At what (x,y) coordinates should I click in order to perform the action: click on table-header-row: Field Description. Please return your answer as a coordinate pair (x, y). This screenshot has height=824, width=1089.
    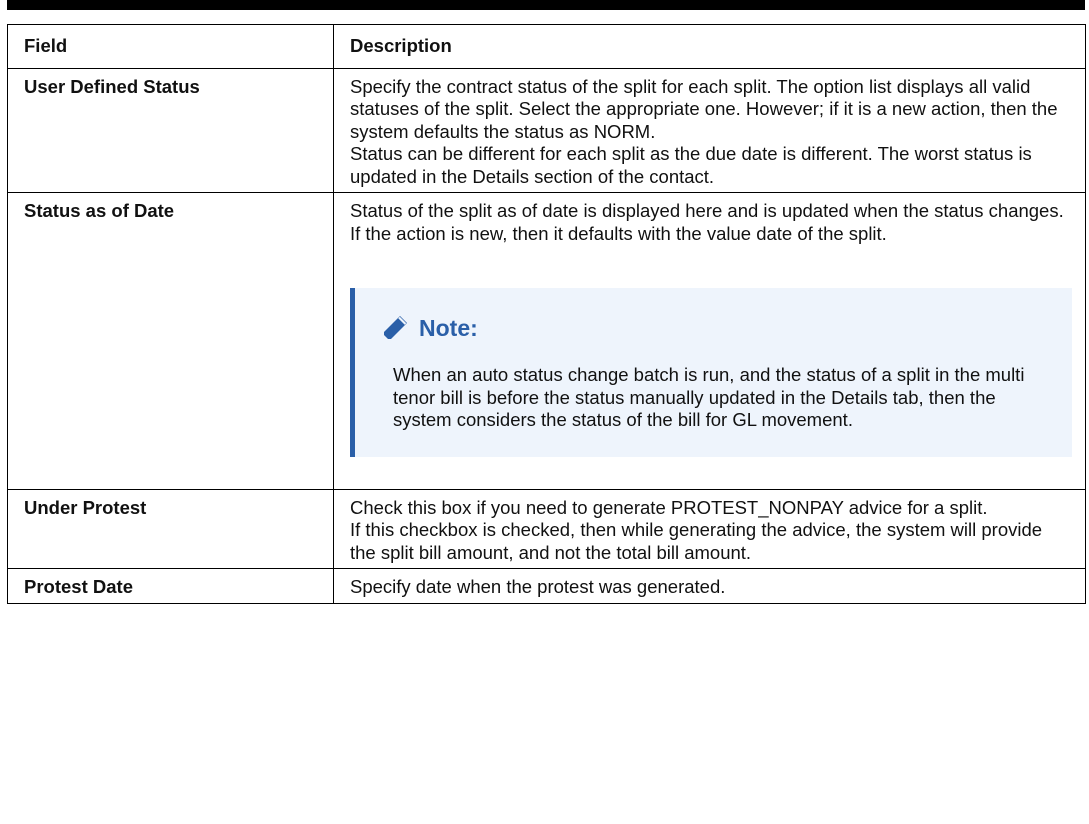
    Looking at the image, I should click on (546, 46).